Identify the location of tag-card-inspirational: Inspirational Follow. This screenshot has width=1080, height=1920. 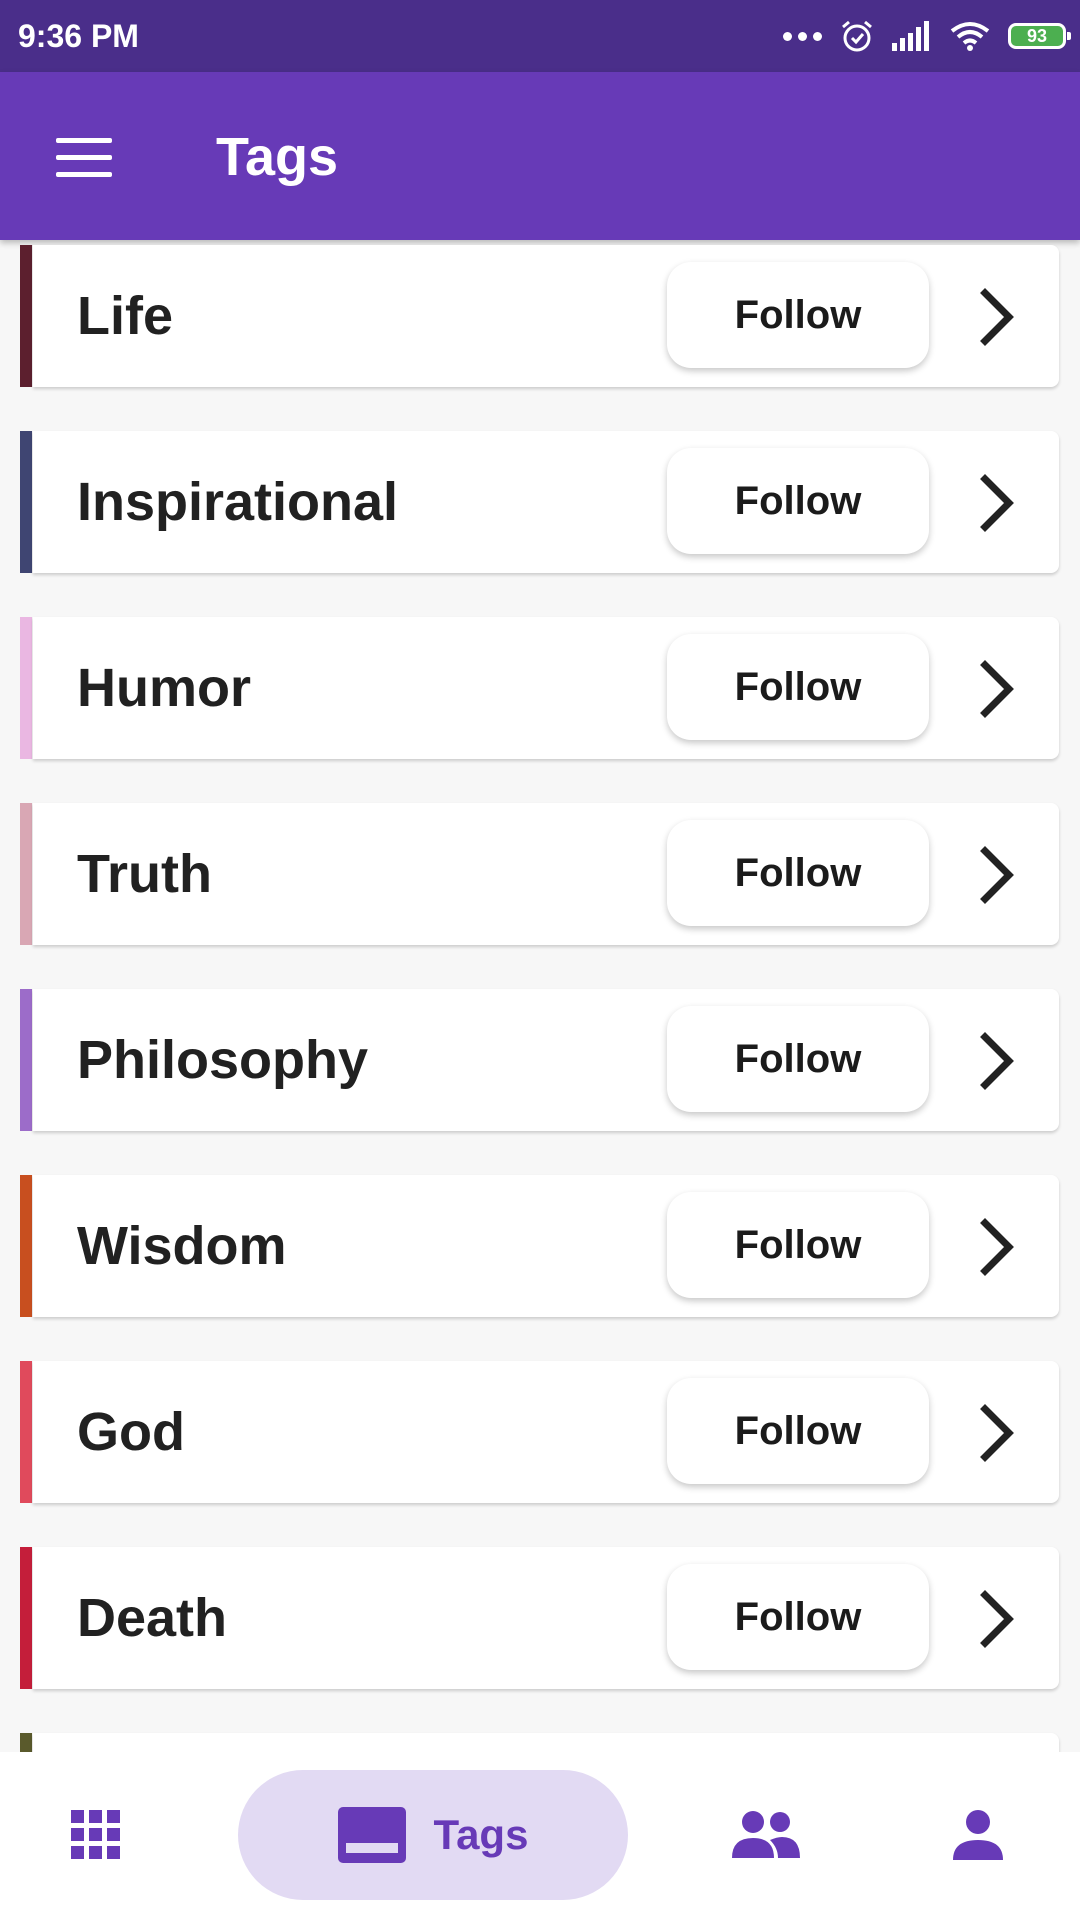
(539, 502).